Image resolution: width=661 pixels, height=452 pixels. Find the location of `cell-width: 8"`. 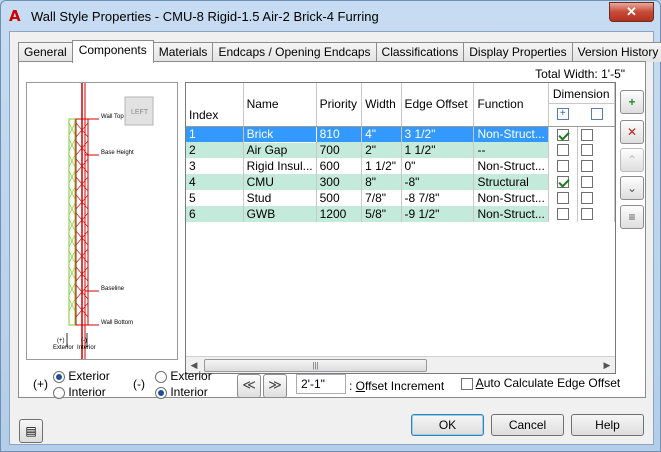

cell-width: 8" is located at coordinates (381, 182).